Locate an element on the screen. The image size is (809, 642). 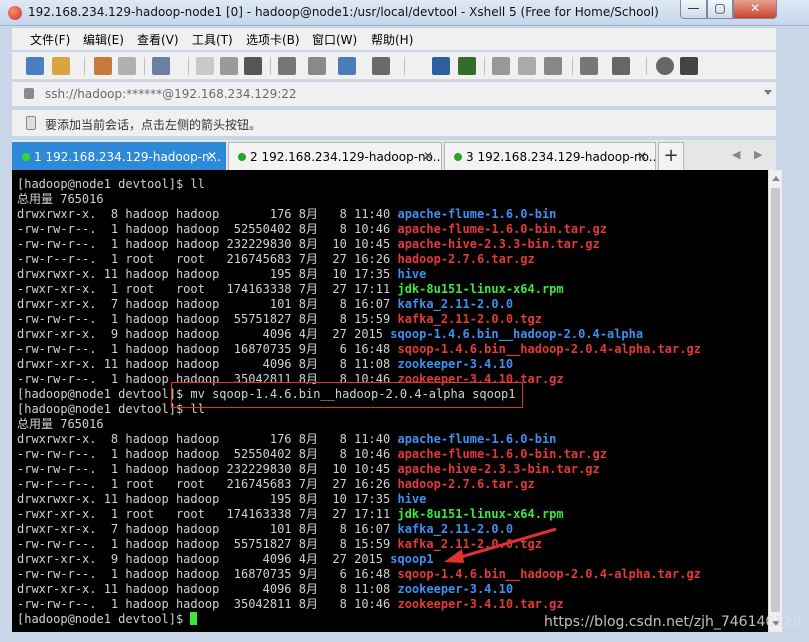
tab-scroll-left-icon: ◀ is located at coordinates (736, 154).